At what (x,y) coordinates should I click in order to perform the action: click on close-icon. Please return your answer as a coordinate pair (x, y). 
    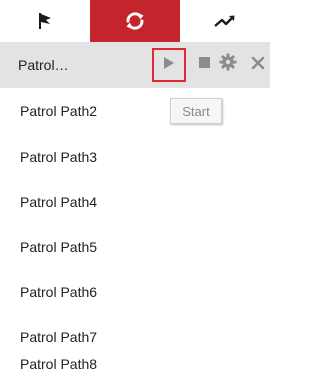
    Looking at the image, I should click on (258, 65).